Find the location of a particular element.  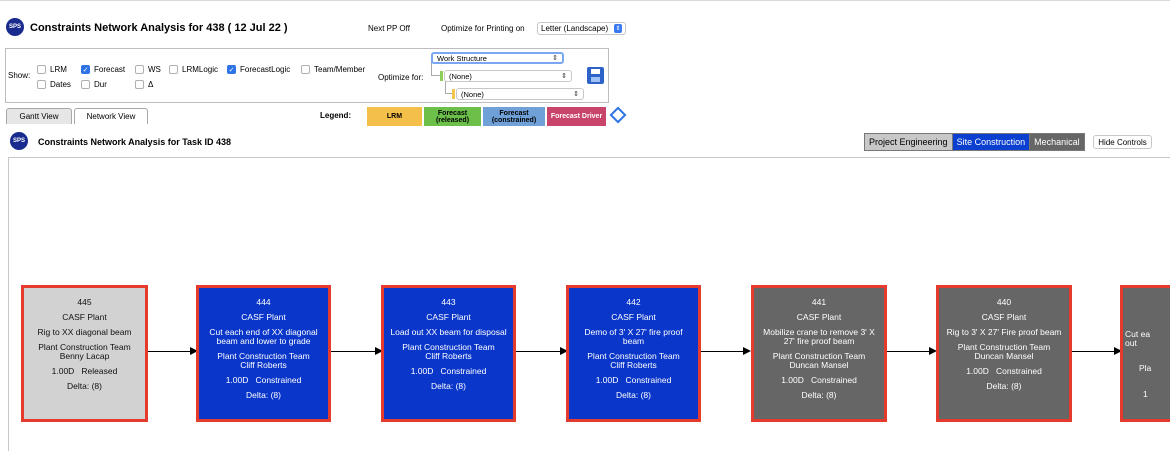

checkbox-dur: Dur is located at coordinates (94, 84).